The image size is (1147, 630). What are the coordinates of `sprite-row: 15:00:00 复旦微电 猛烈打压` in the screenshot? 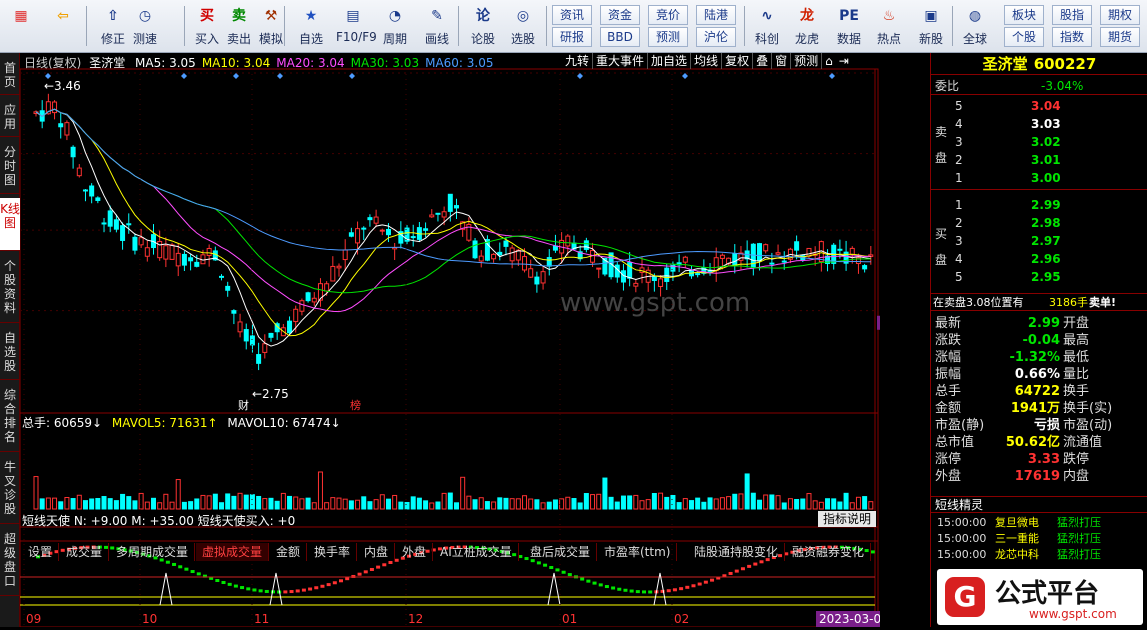 It's located at (1039, 523).